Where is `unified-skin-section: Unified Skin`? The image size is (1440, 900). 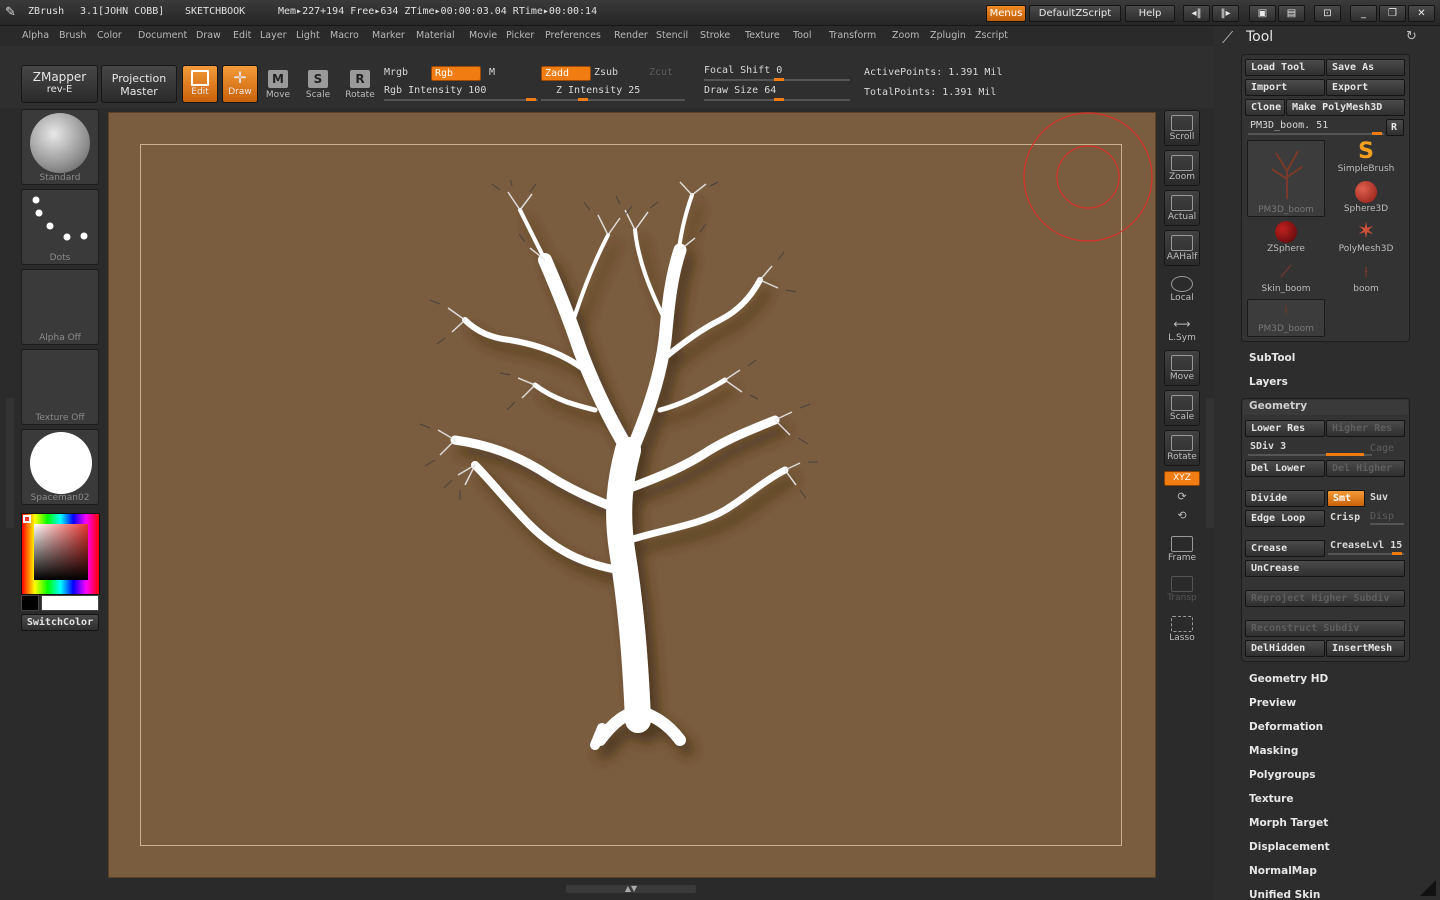
unified-skin-section: Unified Skin is located at coordinates (1284, 894).